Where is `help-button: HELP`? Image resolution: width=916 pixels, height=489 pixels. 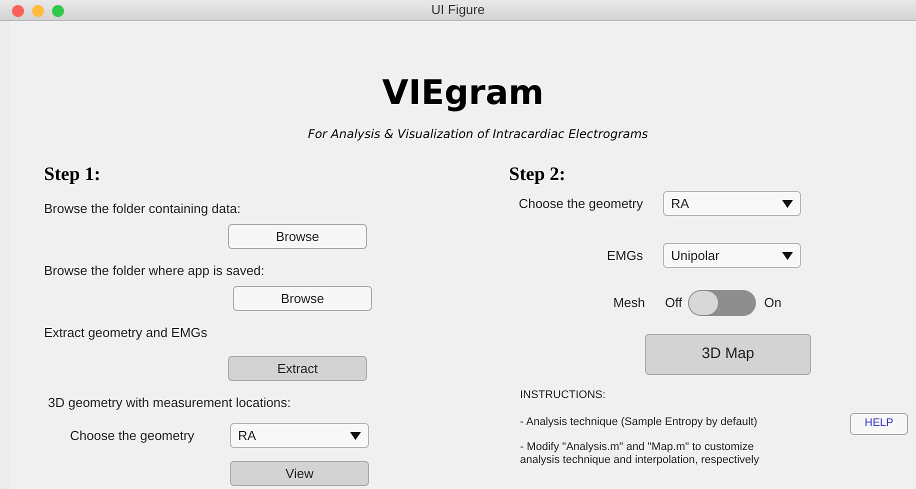 help-button: HELP is located at coordinates (879, 423).